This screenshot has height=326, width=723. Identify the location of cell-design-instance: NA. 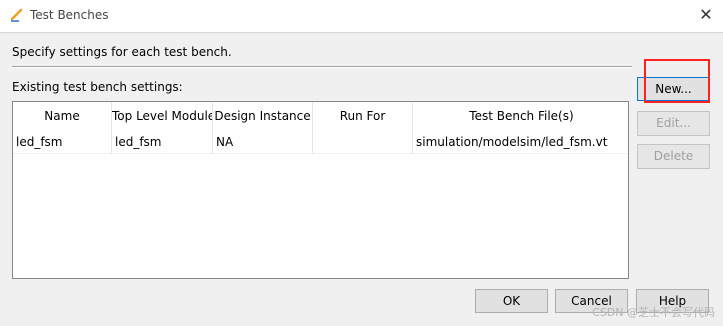
(263, 142).